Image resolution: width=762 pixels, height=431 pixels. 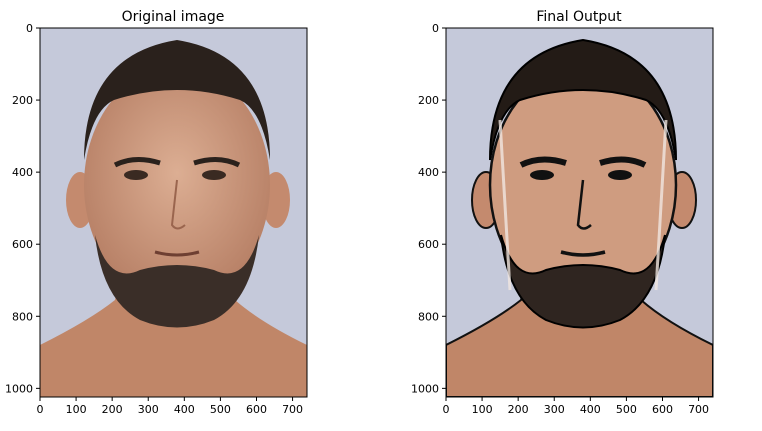 What do you see at coordinates (579, 17) in the screenshot?
I see `panel-title-final: Final Output` at bounding box center [579, 17].